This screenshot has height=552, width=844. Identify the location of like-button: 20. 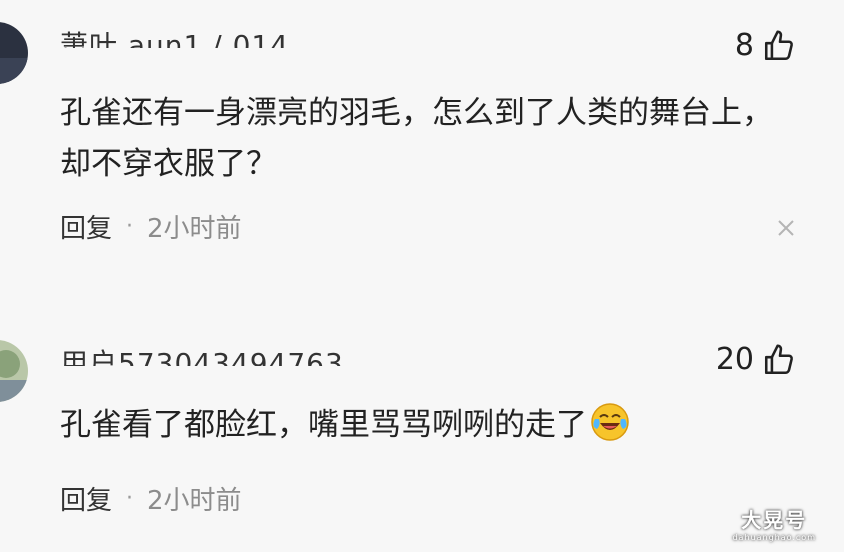
(756, 359).